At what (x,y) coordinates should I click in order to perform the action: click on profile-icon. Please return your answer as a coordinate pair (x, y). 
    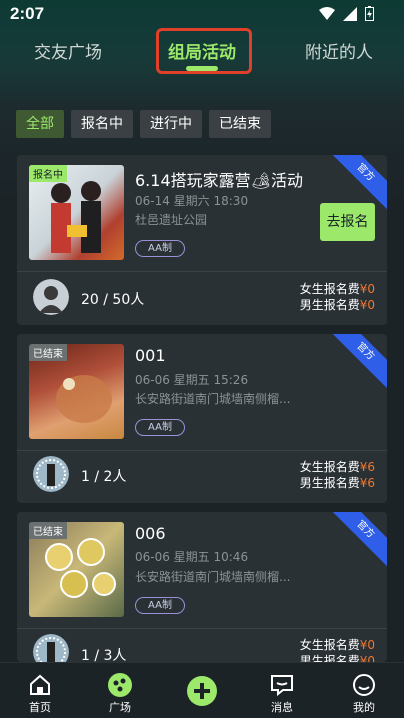
    Looking at the image, I should click on (364, 685).